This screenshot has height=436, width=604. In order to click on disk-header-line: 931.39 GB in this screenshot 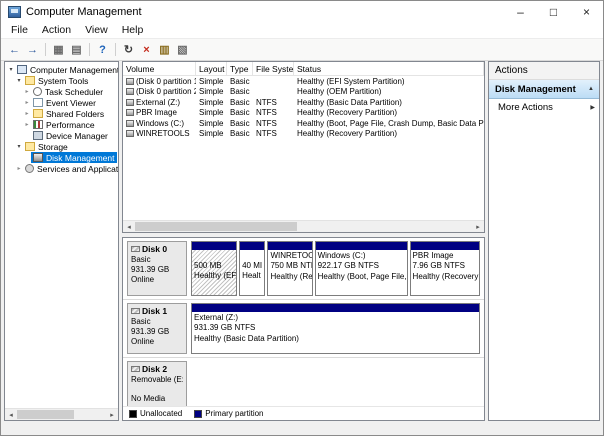, I will do `click(150, 269)`.